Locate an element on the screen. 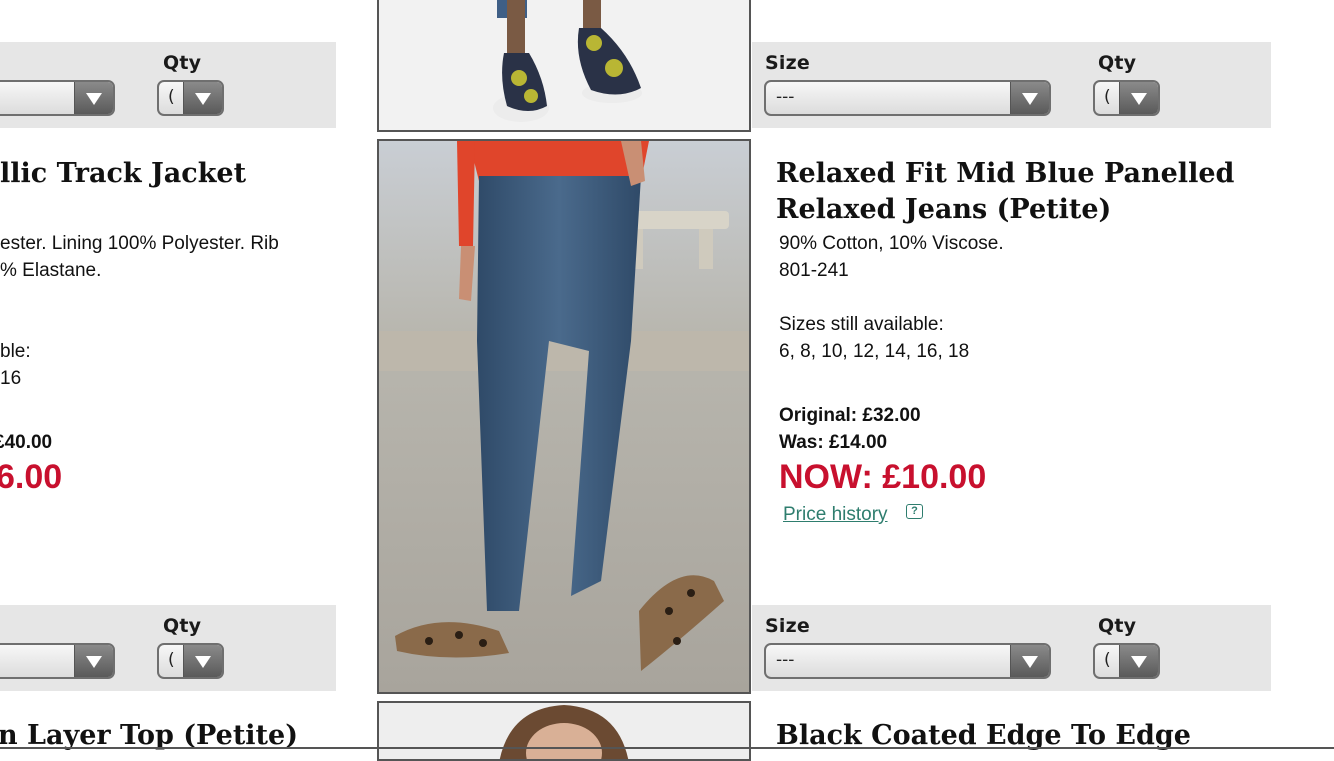 Image resolution: width=1334 pixels, height=761 pixels. shoes-photo is located at coordinates (564, 65).